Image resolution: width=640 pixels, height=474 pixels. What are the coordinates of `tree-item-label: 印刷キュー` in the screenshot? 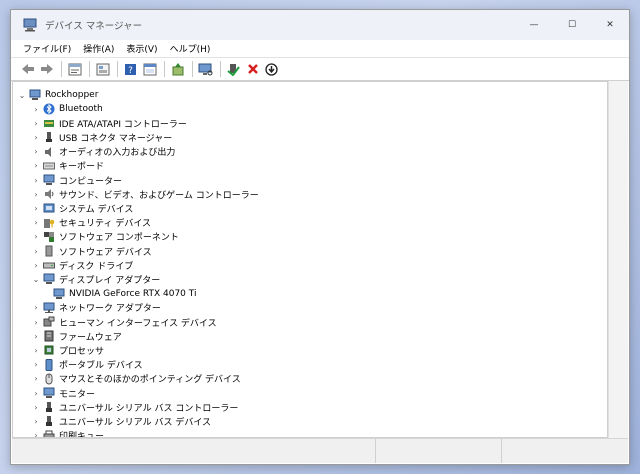 It's located at (82, 435).